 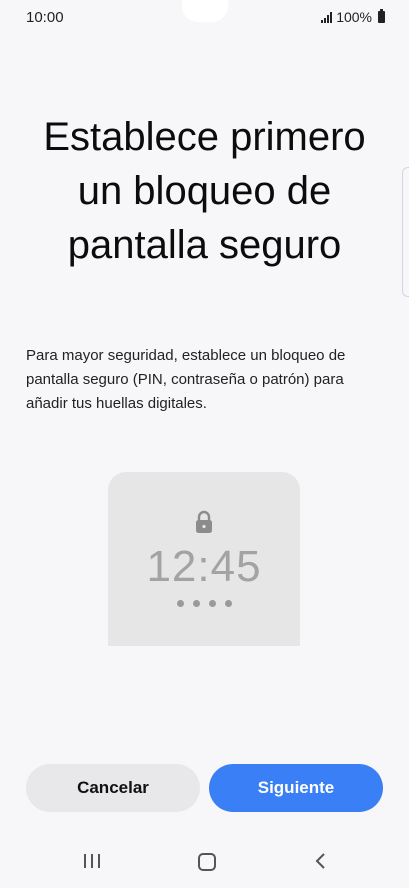 What do you see at coordinates (204, 603) in the screenshot?
I see `pin-dots` at bounding box center [204, 603].